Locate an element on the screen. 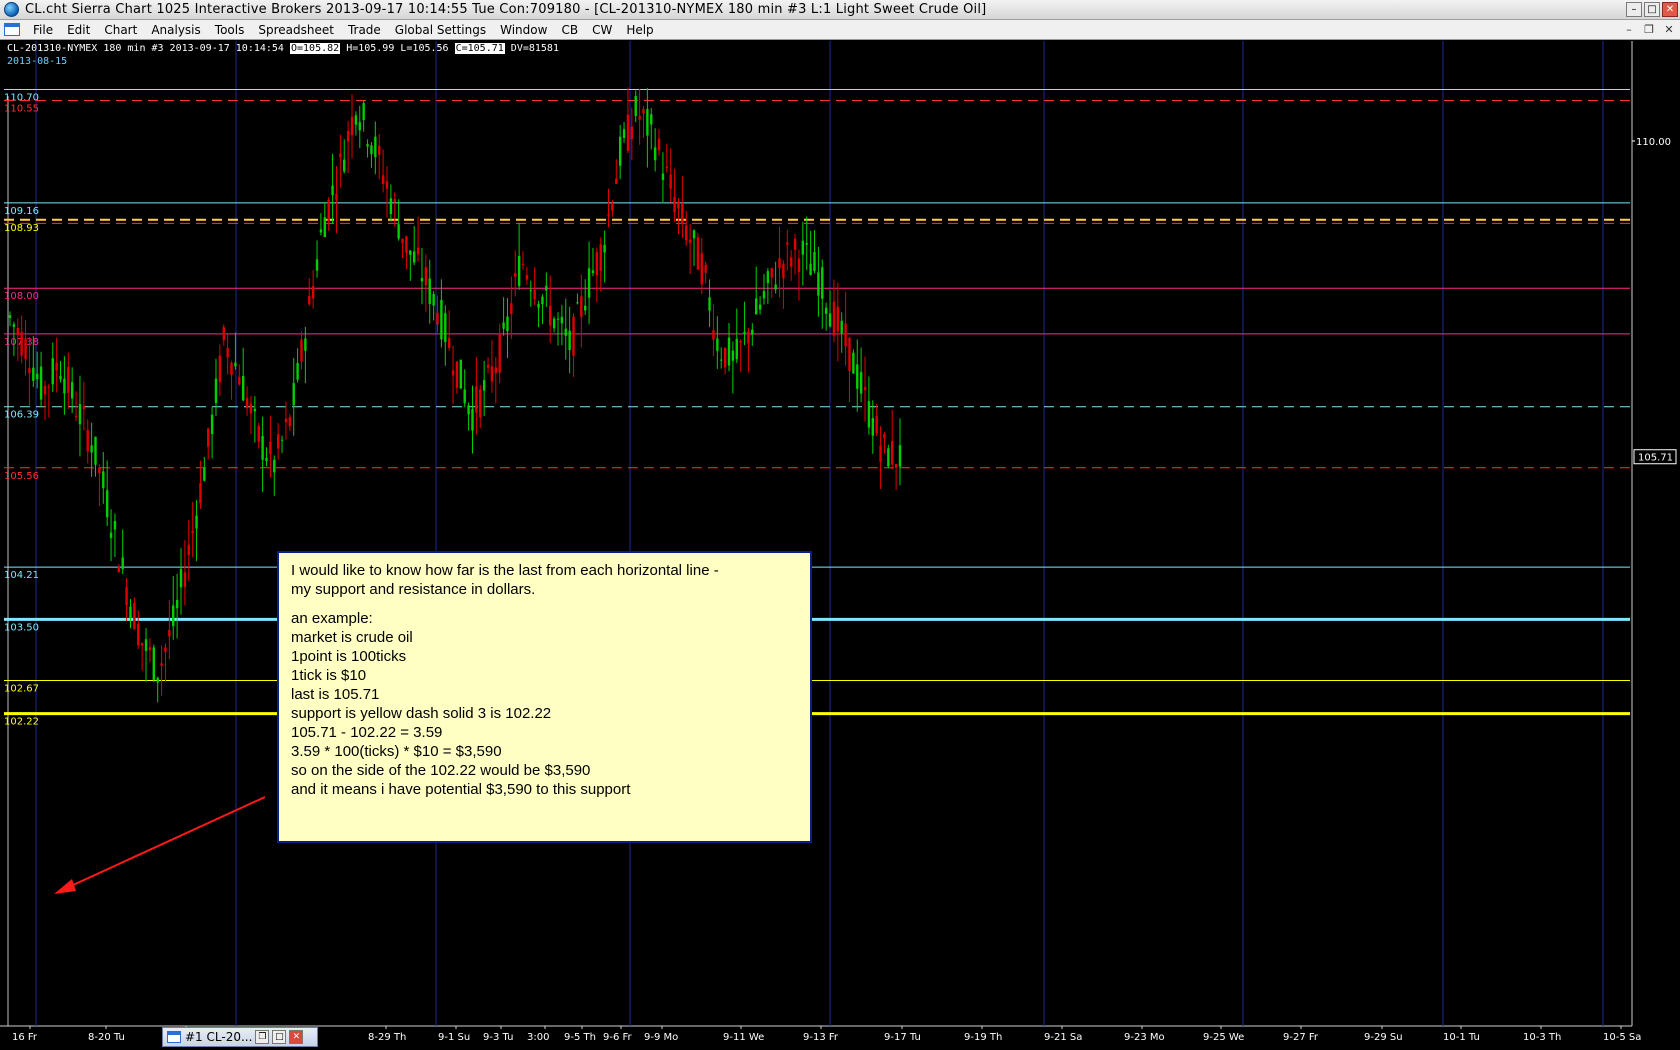  horizontal-level-label: 102.67 is located at coordinates (21, 688).